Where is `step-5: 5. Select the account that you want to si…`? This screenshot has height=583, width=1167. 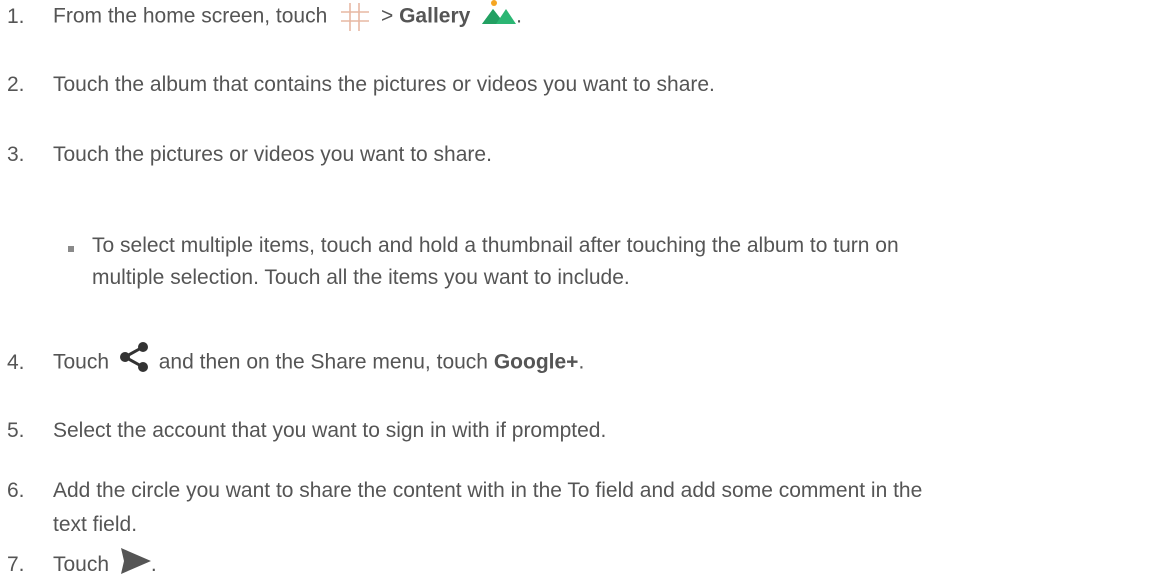
step-5: 5. Select the account that you want to si… is located at coordinates (306, 431).